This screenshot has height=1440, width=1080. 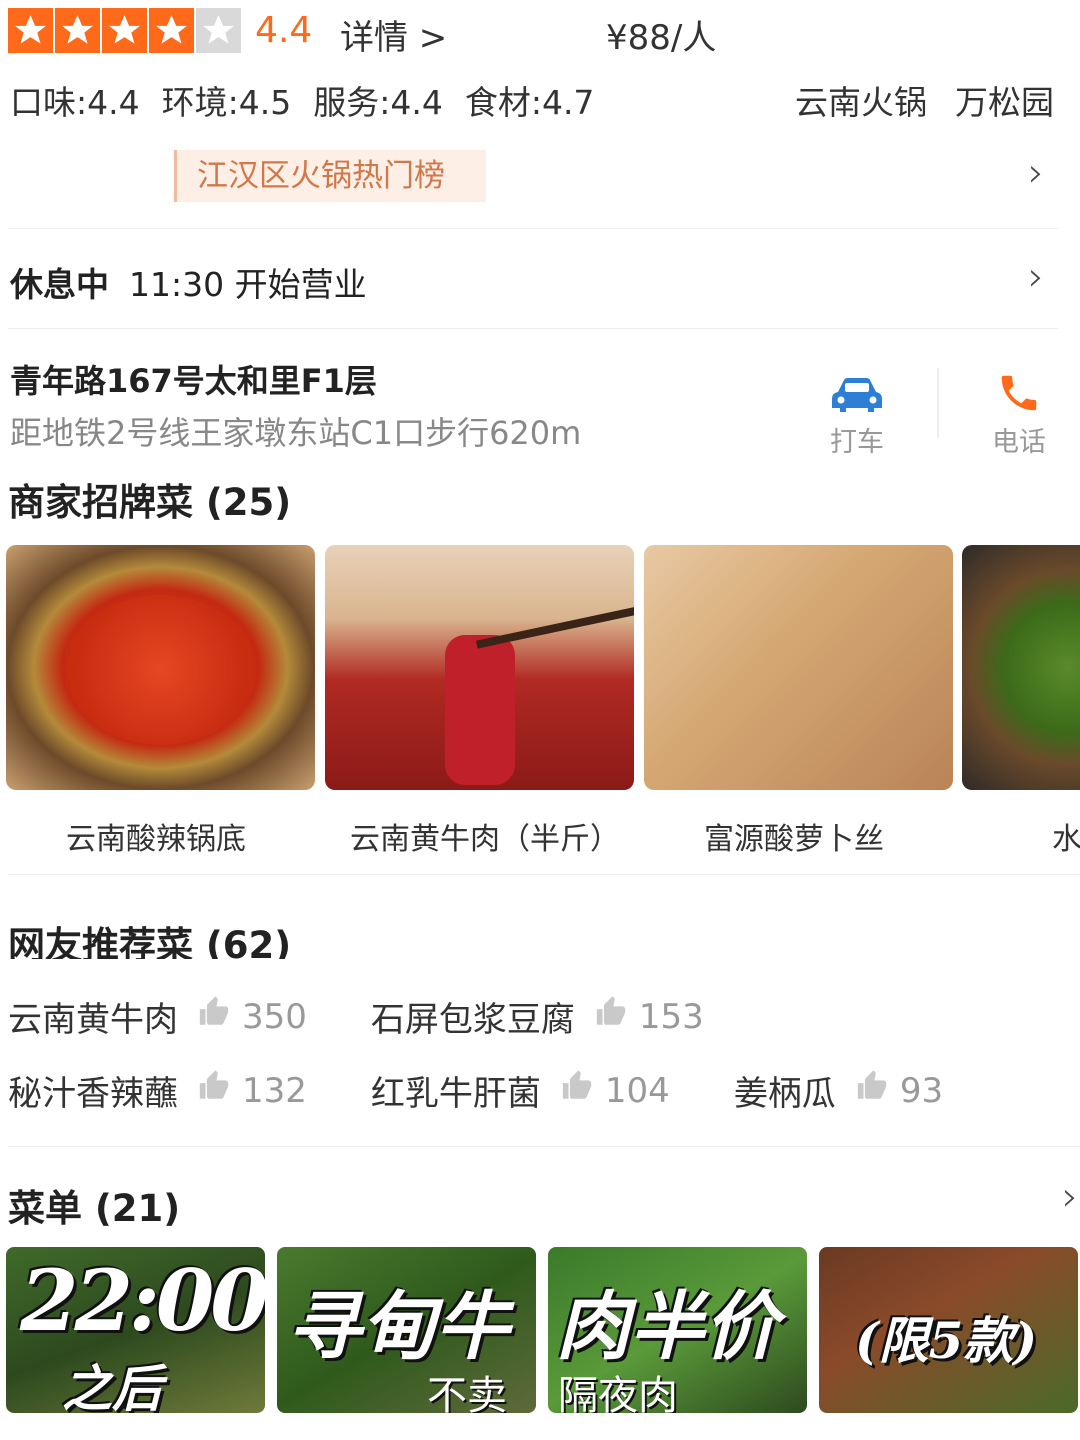 I want to click on menu-image-text: 22:00, so click(x=142, y=1300).